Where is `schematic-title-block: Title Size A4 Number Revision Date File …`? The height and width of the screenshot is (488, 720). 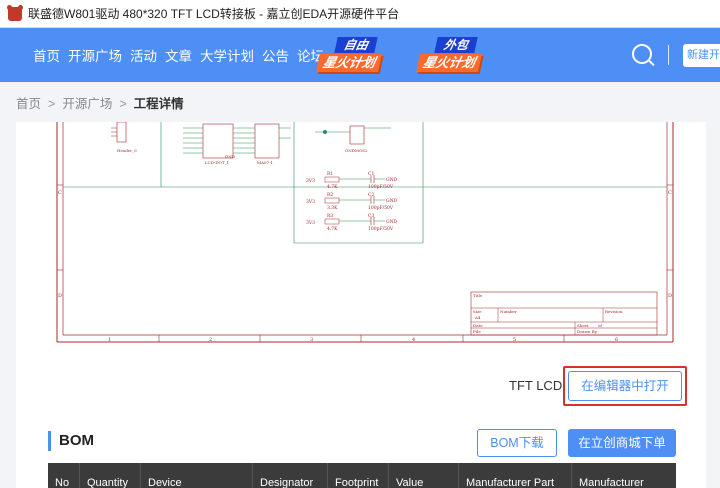 schematic-title-block: Title Size A4 Number Revision Date File … is located at coordinates (564, 313).